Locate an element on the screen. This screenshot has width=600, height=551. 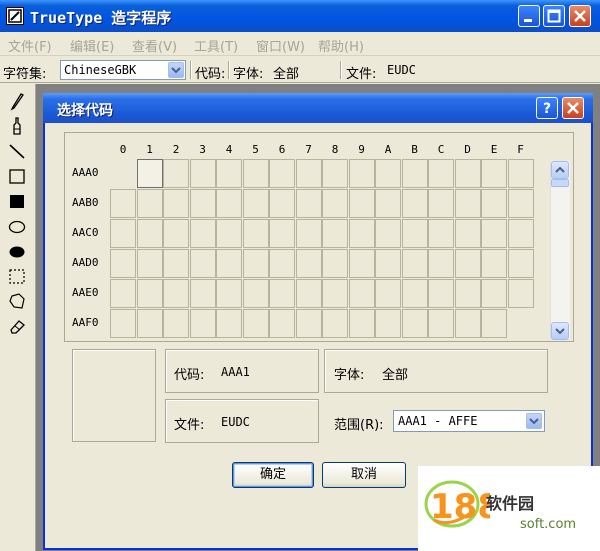
pencil-icon is located at coordinates (17, 101).